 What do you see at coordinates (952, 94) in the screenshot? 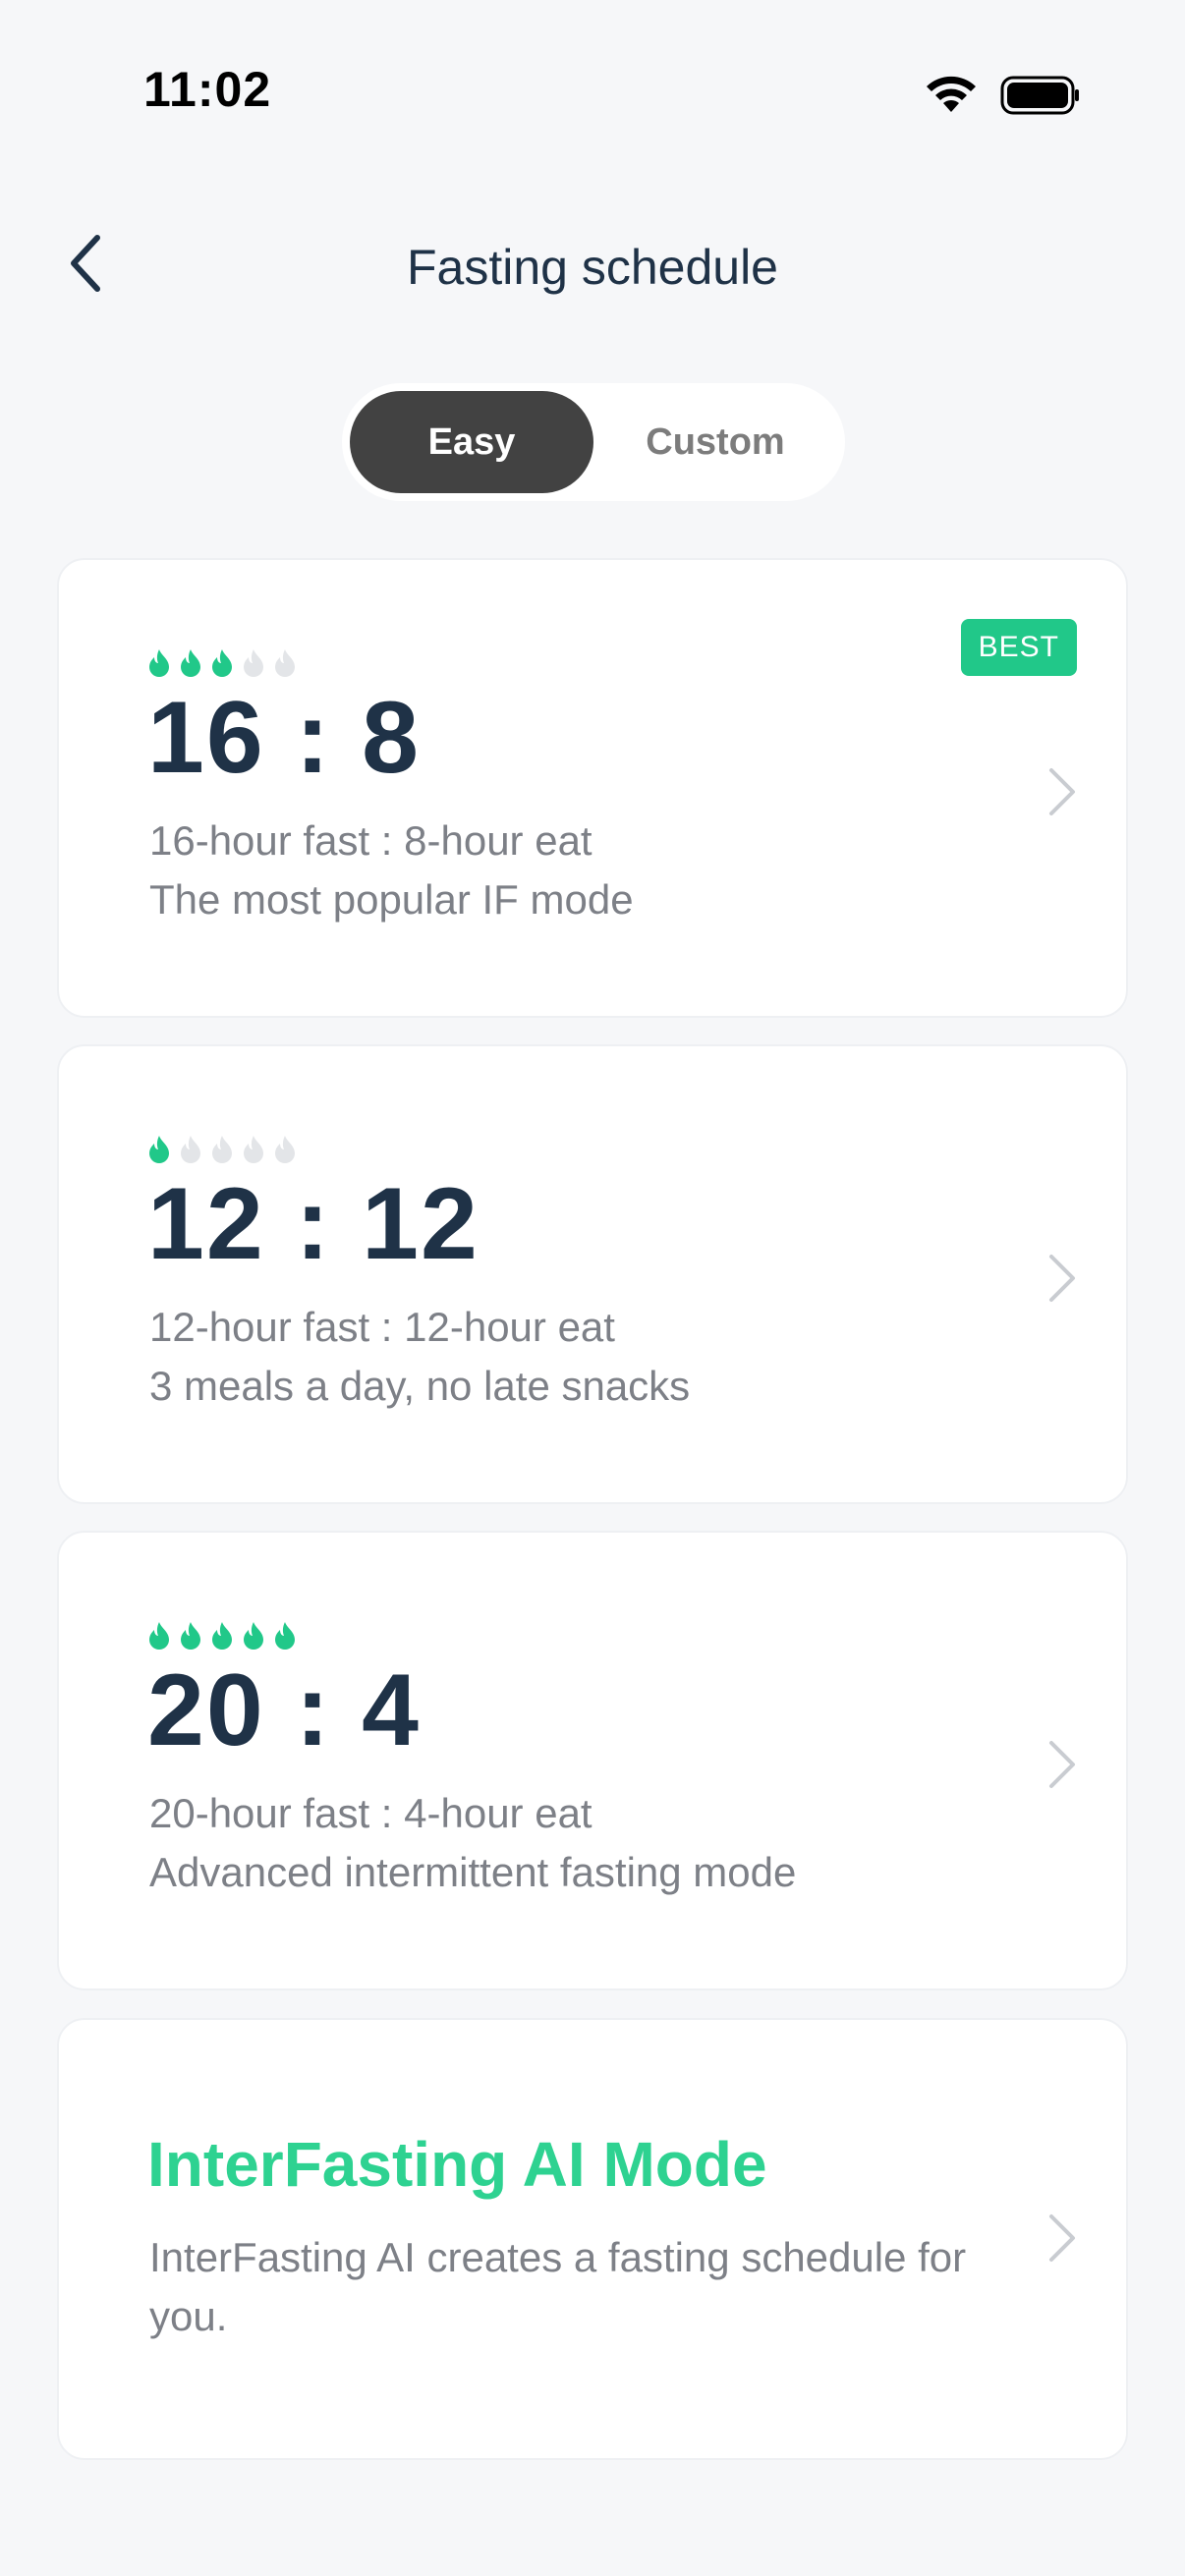
I see `wifi-icon` at bounding box center [952, 94].